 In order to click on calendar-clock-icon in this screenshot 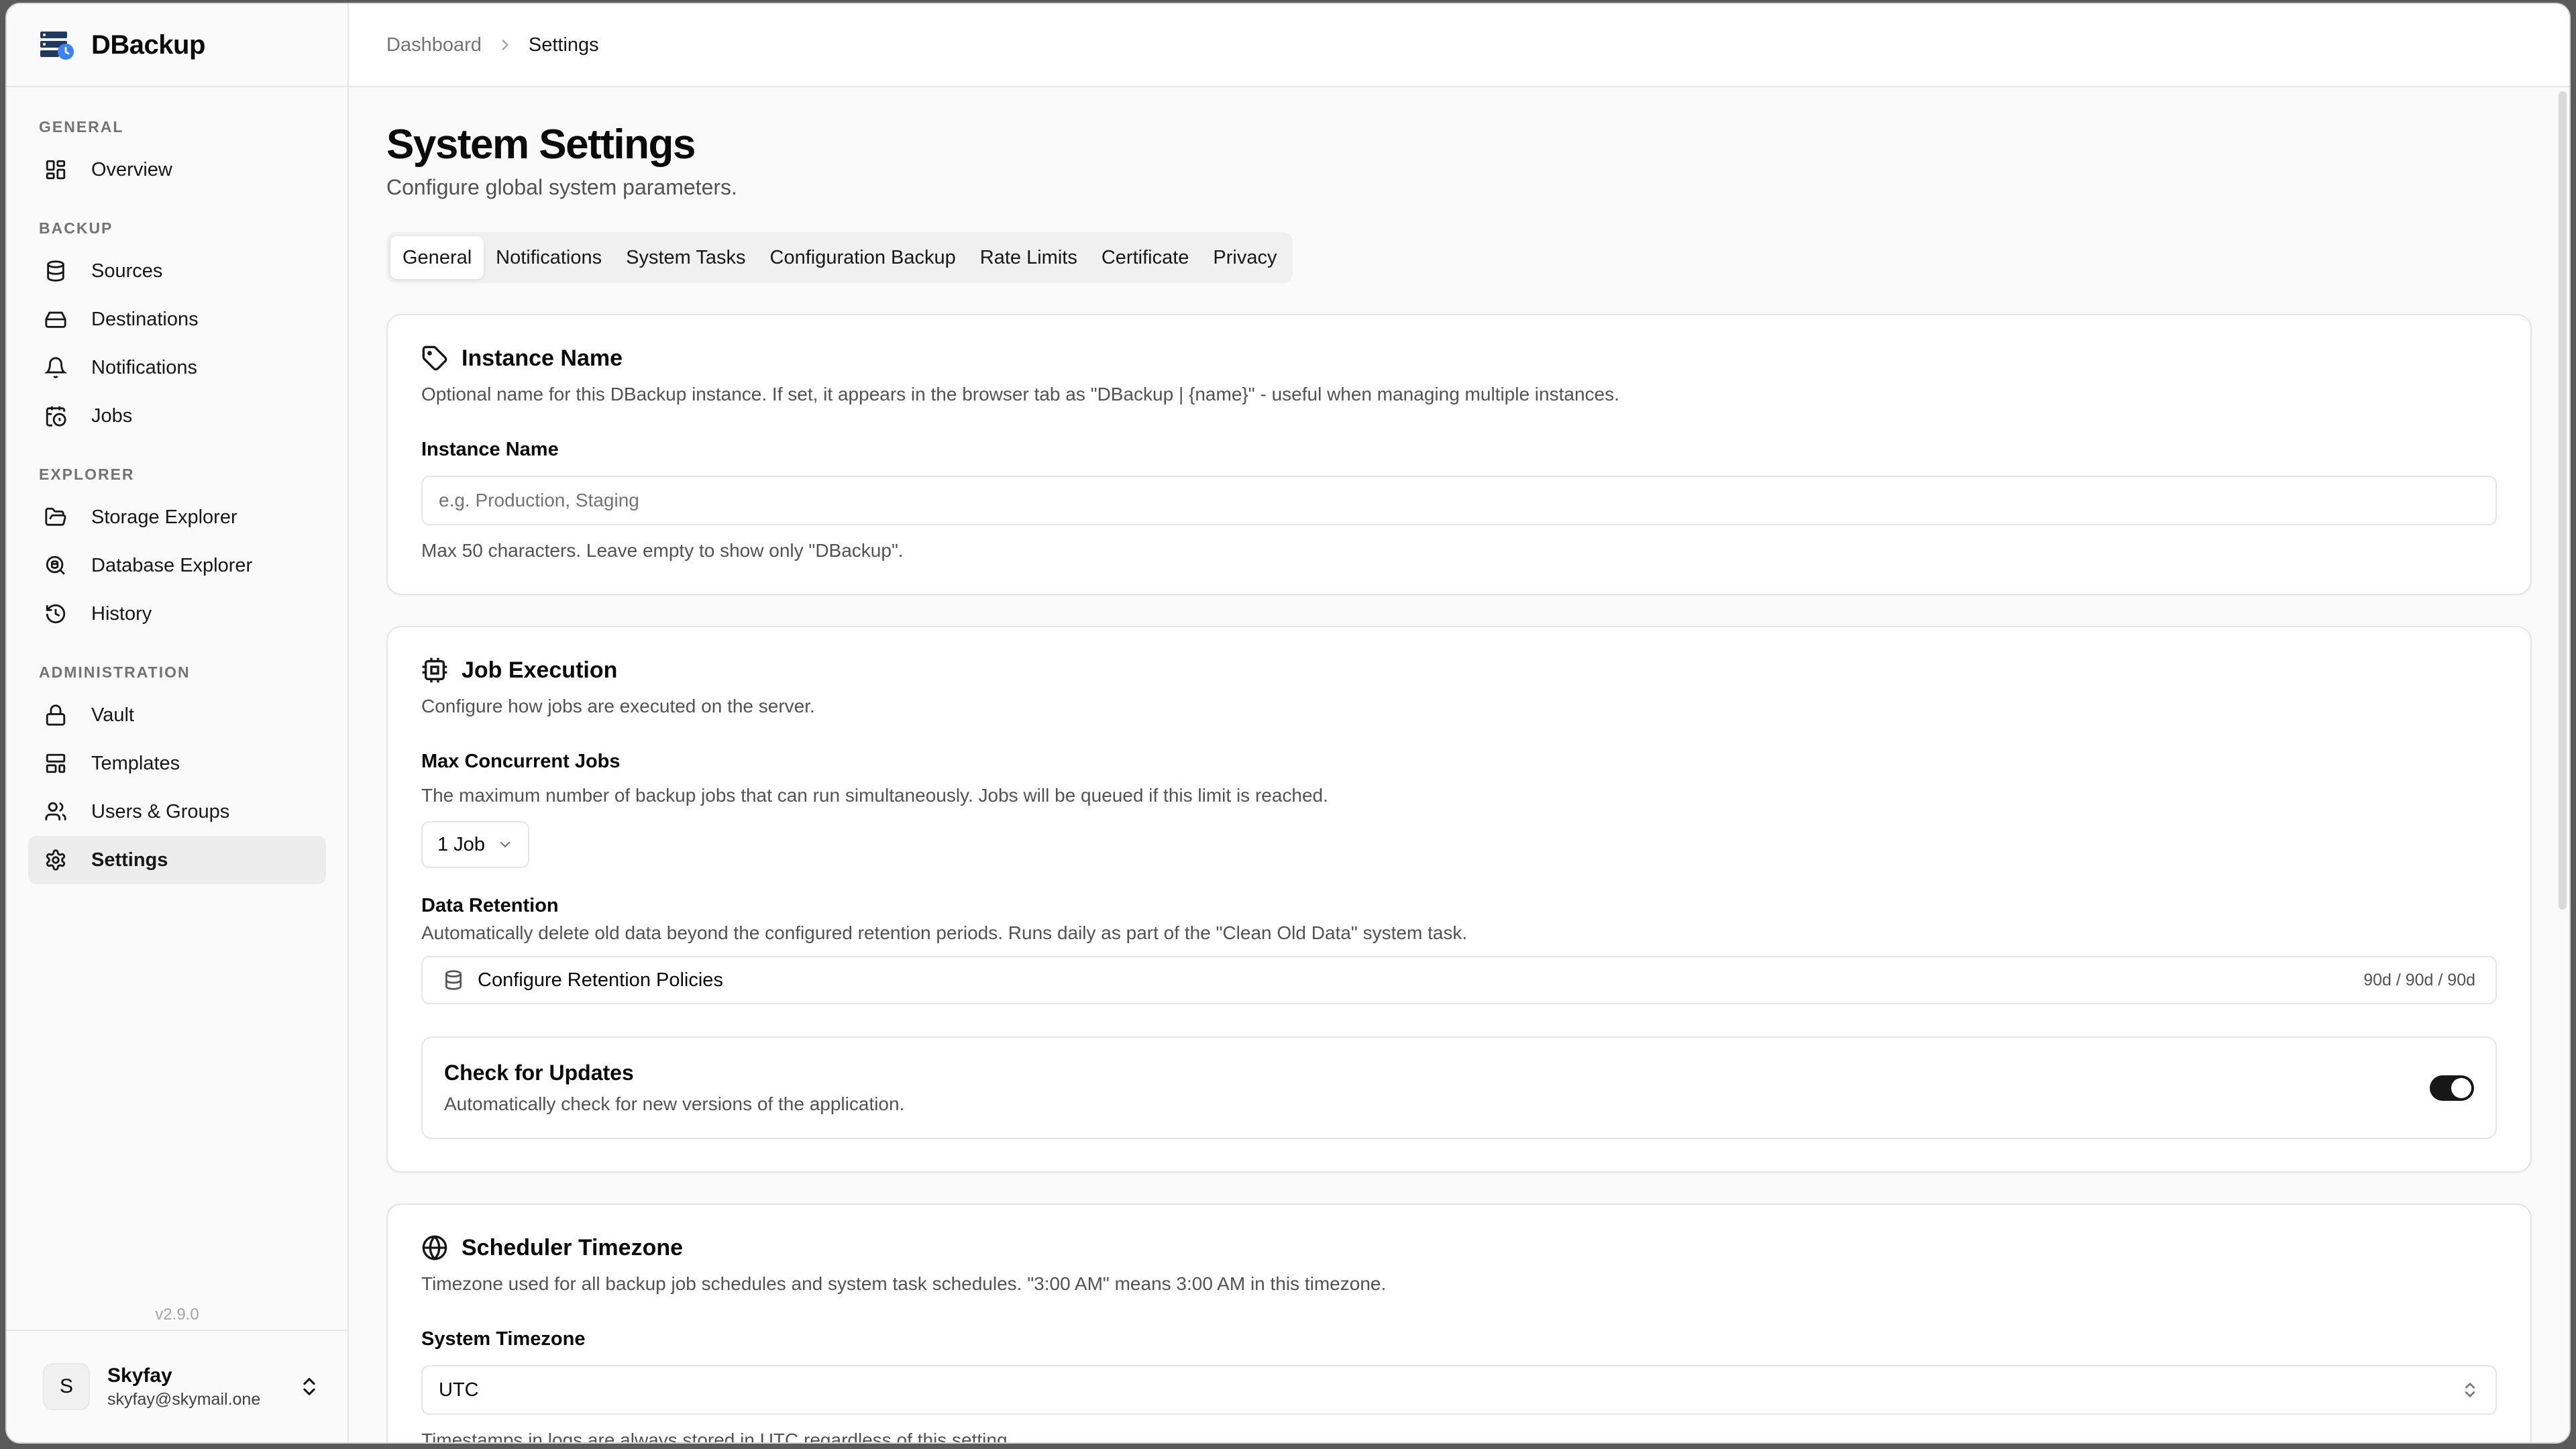, I will do `click(56, 416)`.